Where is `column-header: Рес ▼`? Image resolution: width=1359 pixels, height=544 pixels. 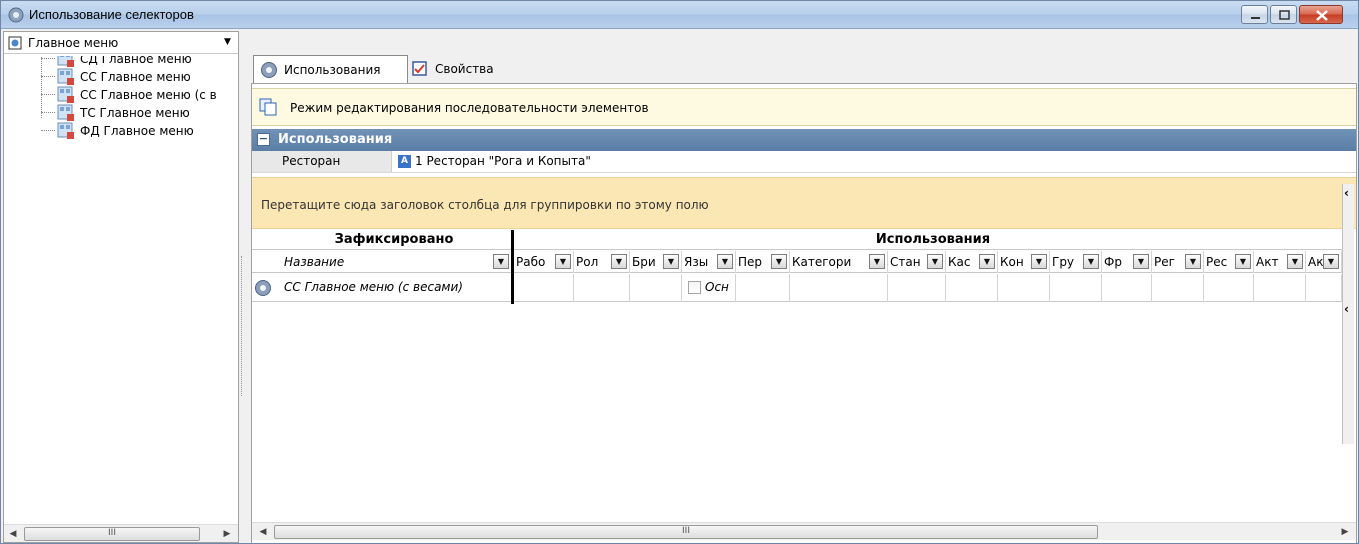 column-header: Рес ▼ is located at coordinates (1229, 262).